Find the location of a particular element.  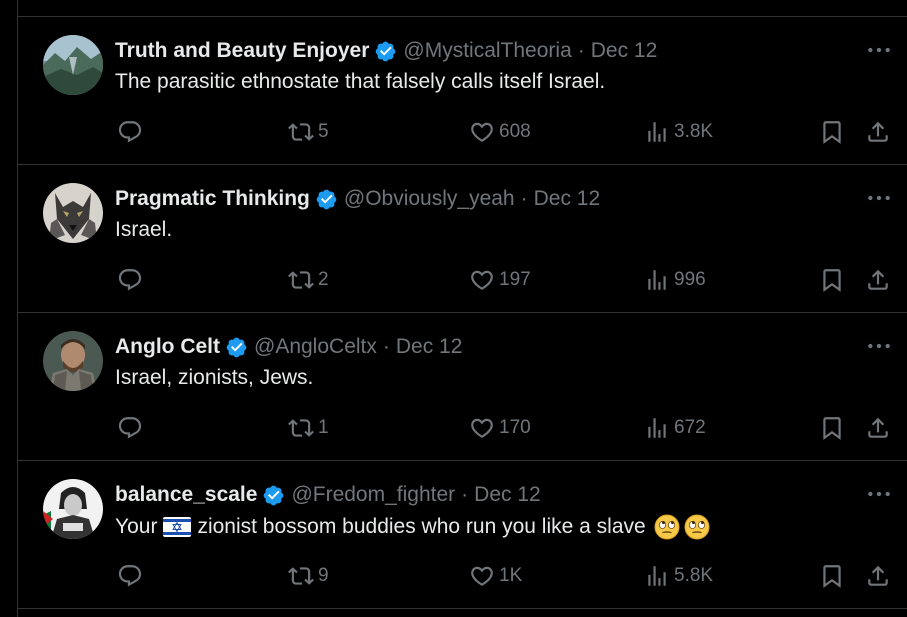

warrior-avatar is located at coordinates (73, 361).